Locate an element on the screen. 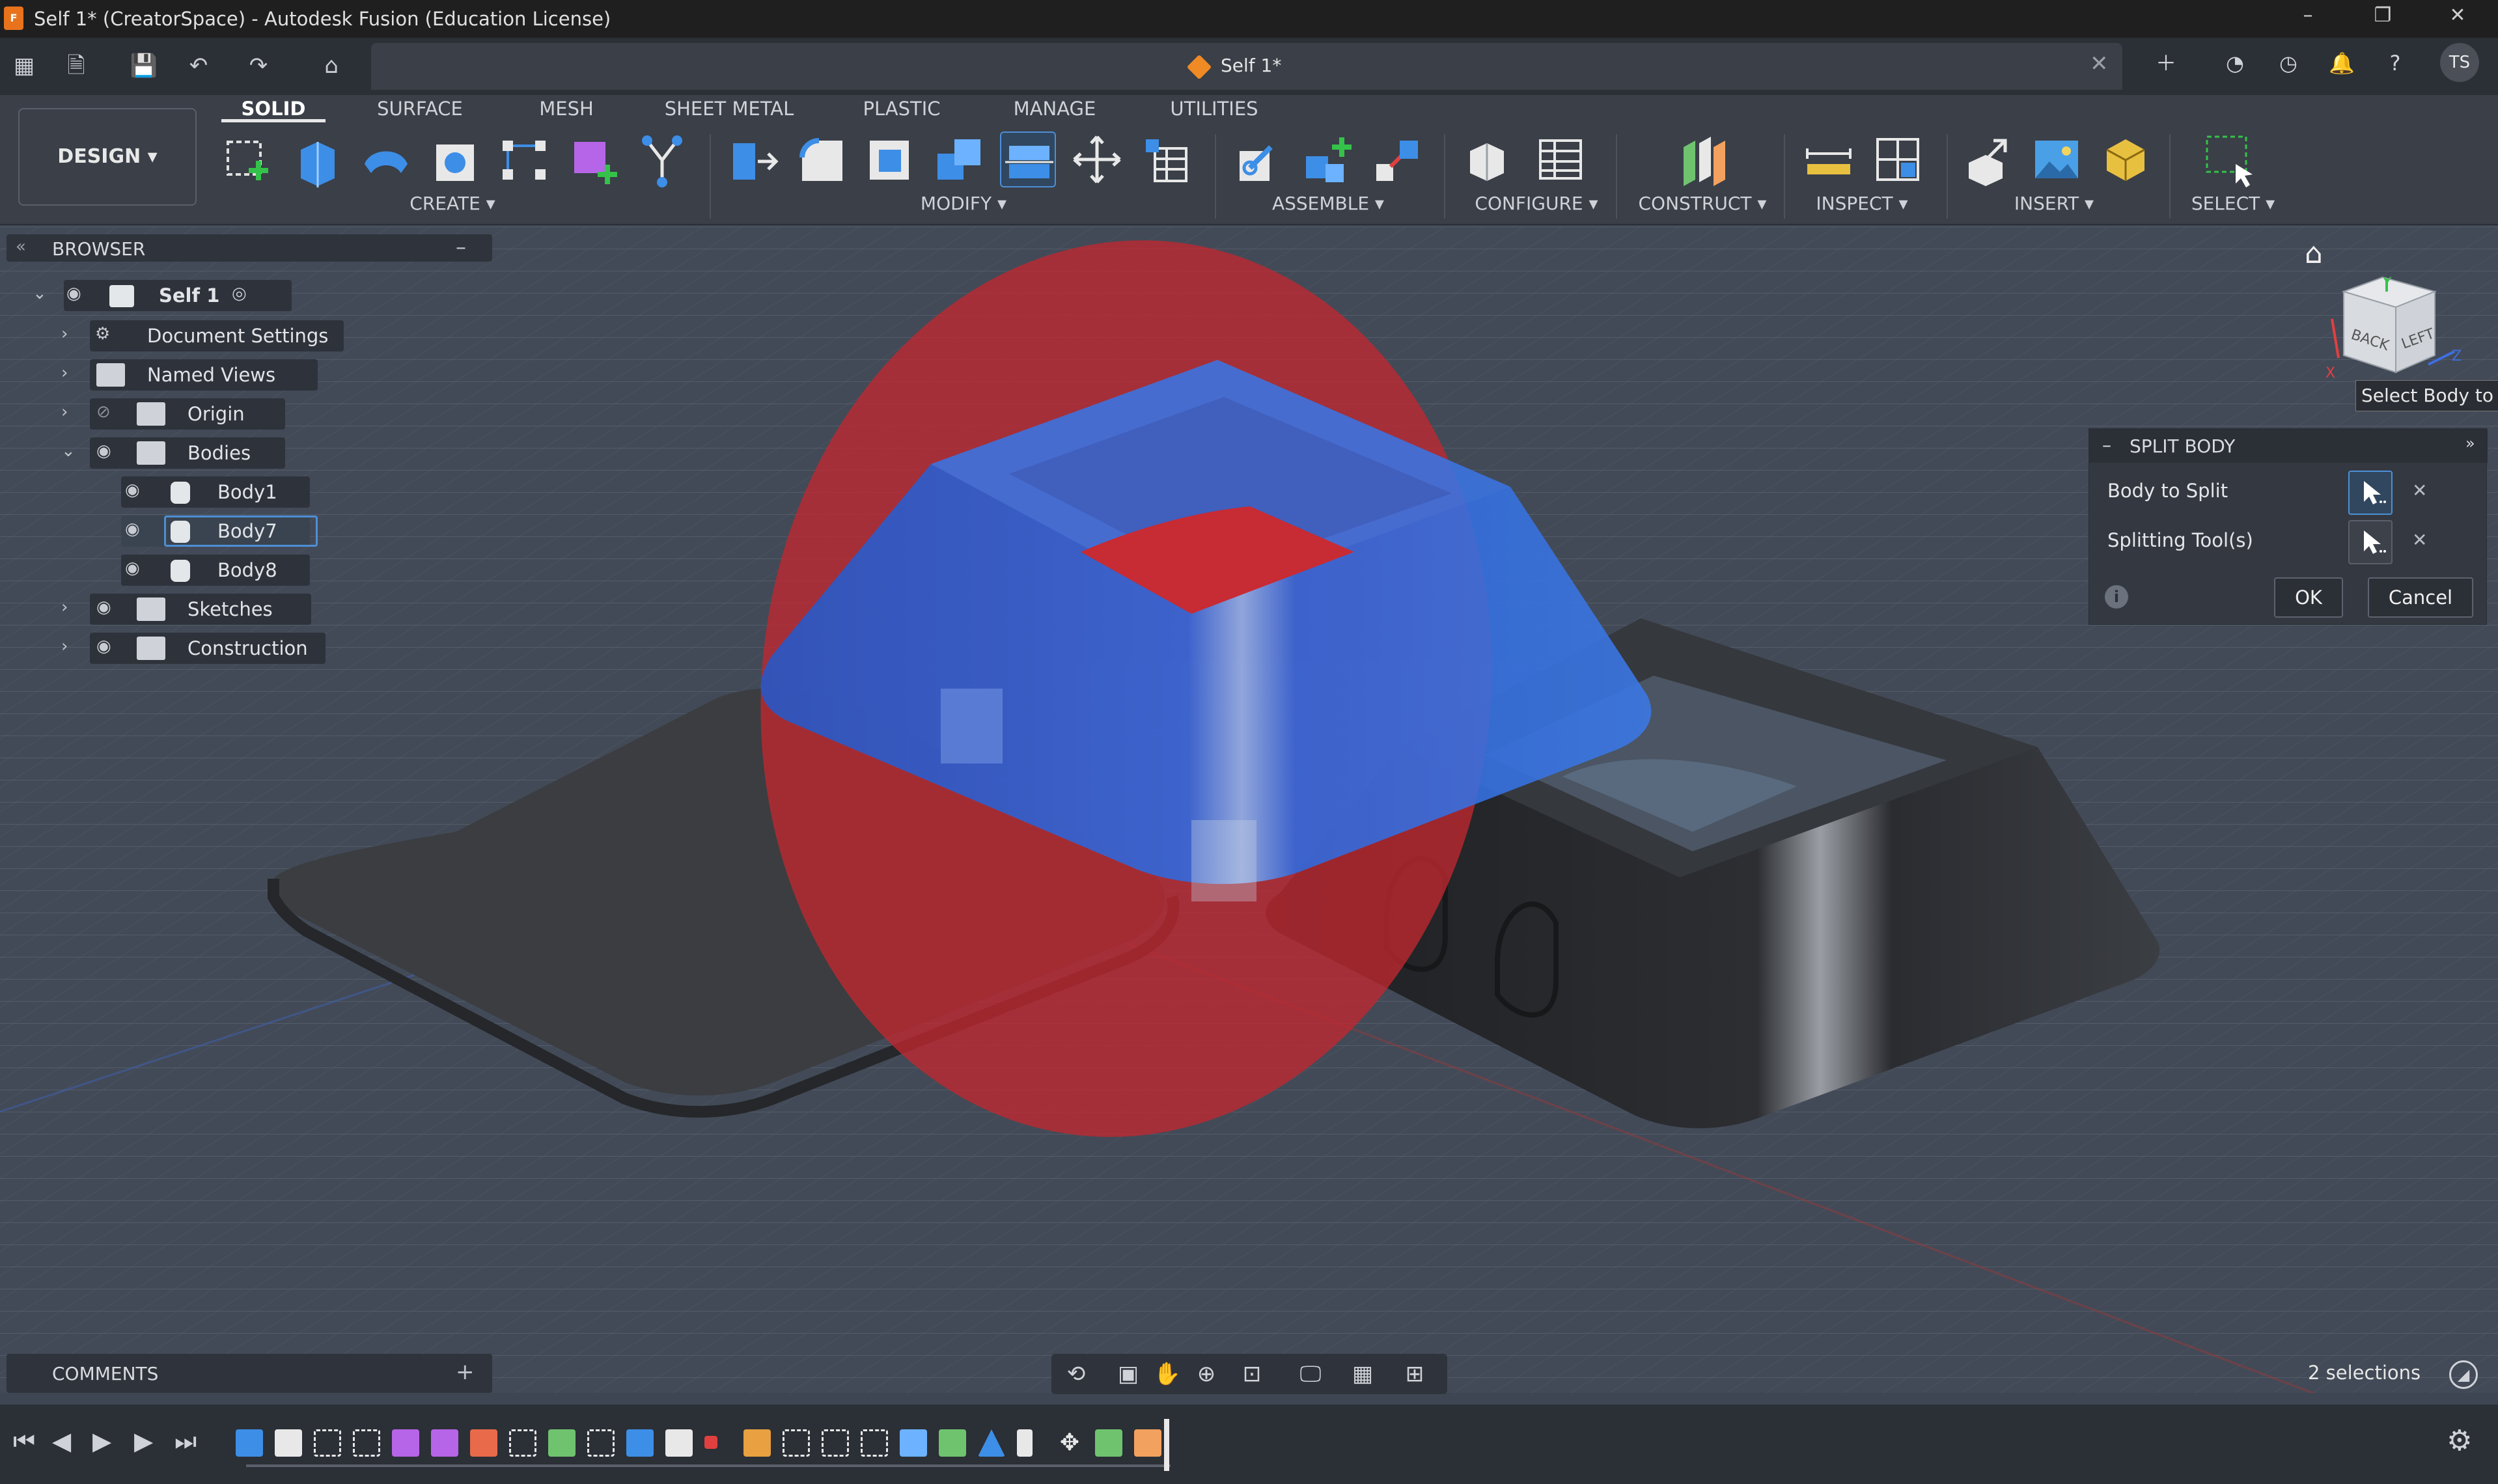  tree-item-named-views: › Named Views is located at coordinates (189, 375).